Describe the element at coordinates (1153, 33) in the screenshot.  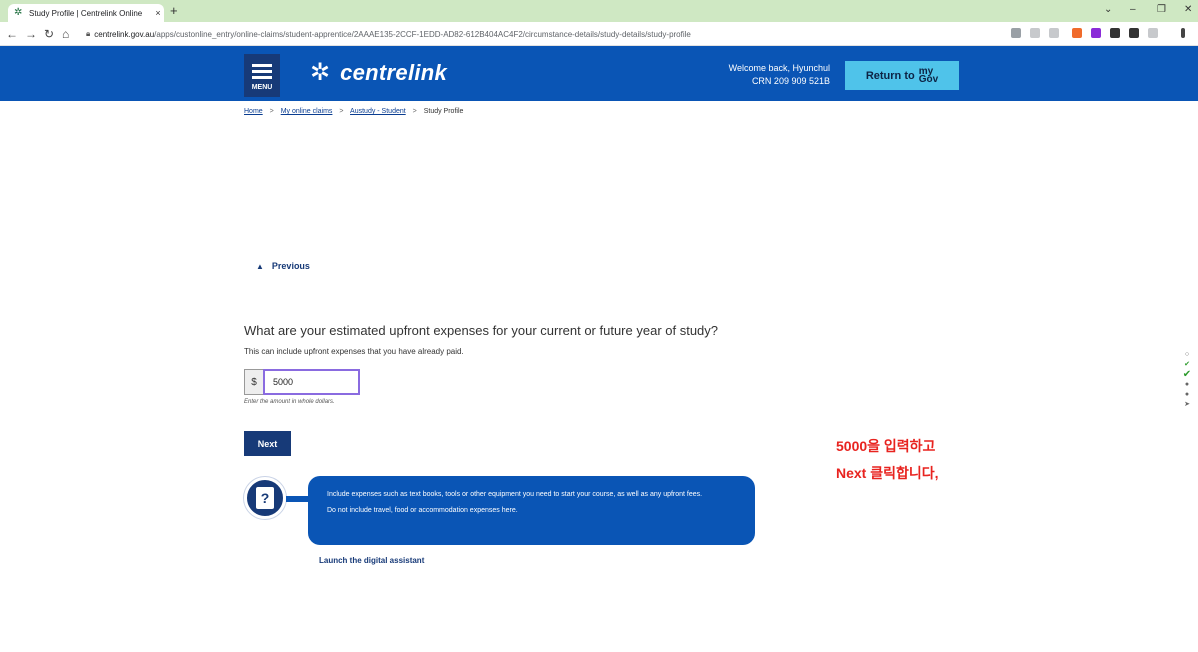
I see `reading-list-icon` at that location.